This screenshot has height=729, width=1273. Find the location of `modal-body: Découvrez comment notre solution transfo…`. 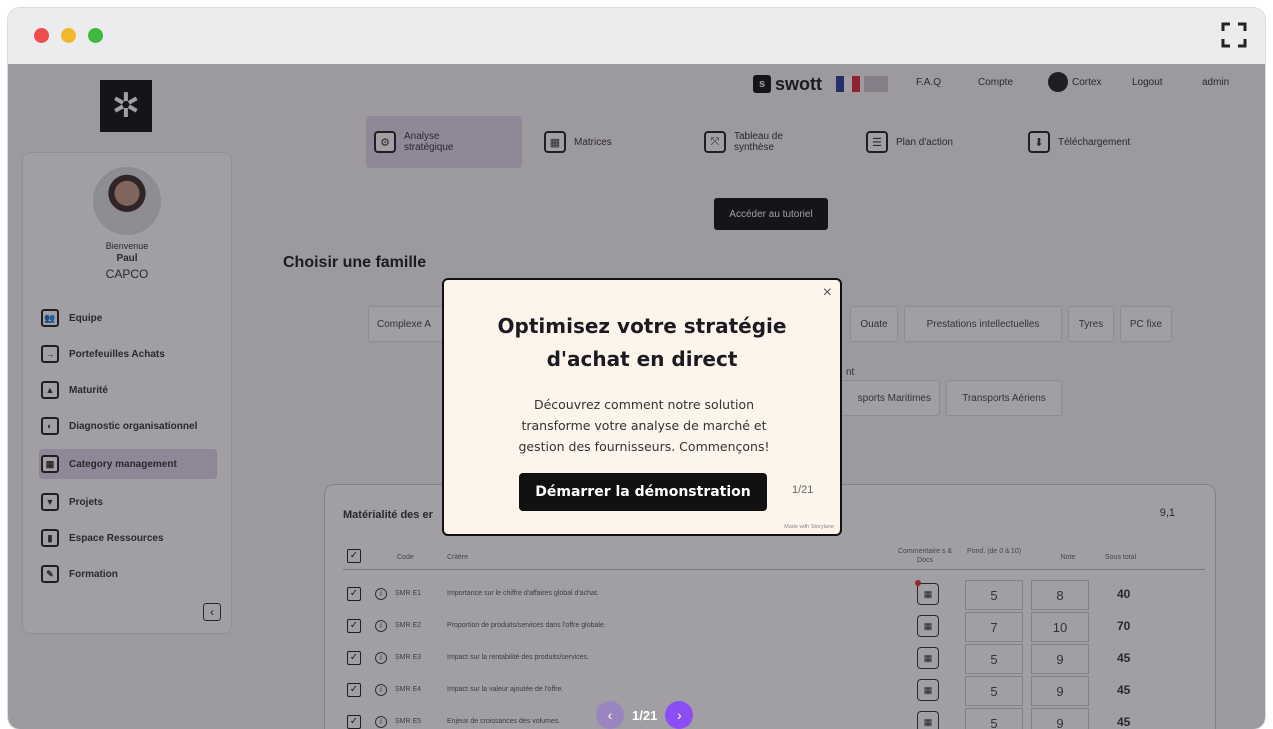

modal-body: Découvrez comment notre solution transfo… is located at coordinates (644, 425).